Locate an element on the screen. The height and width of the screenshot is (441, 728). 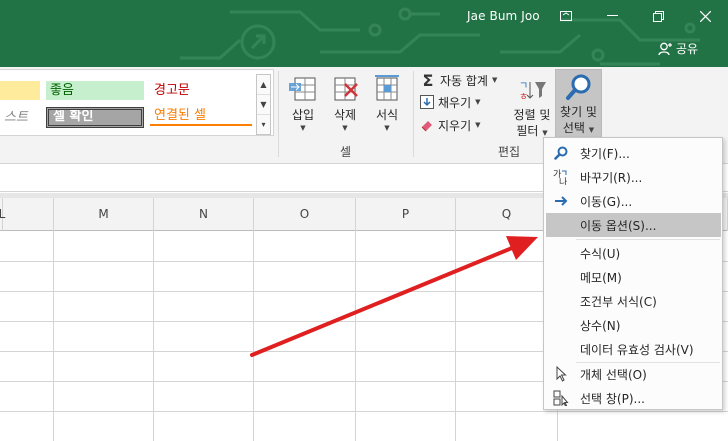
menu-label: 상수(N) is located at coordinates (600, 325).